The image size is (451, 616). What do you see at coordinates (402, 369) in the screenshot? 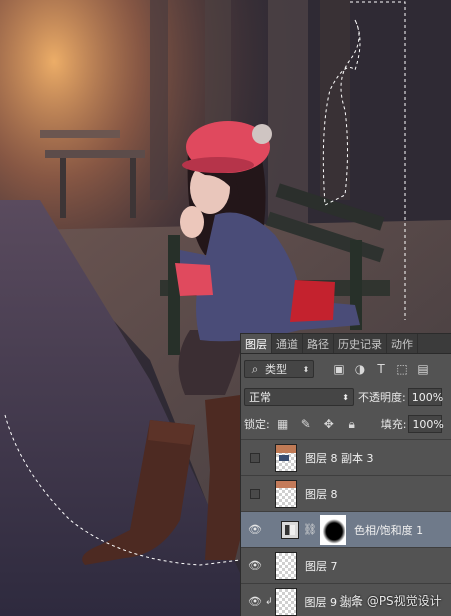
I see `shape-filter-icon: ⬚` at bounding box center [402, 369].